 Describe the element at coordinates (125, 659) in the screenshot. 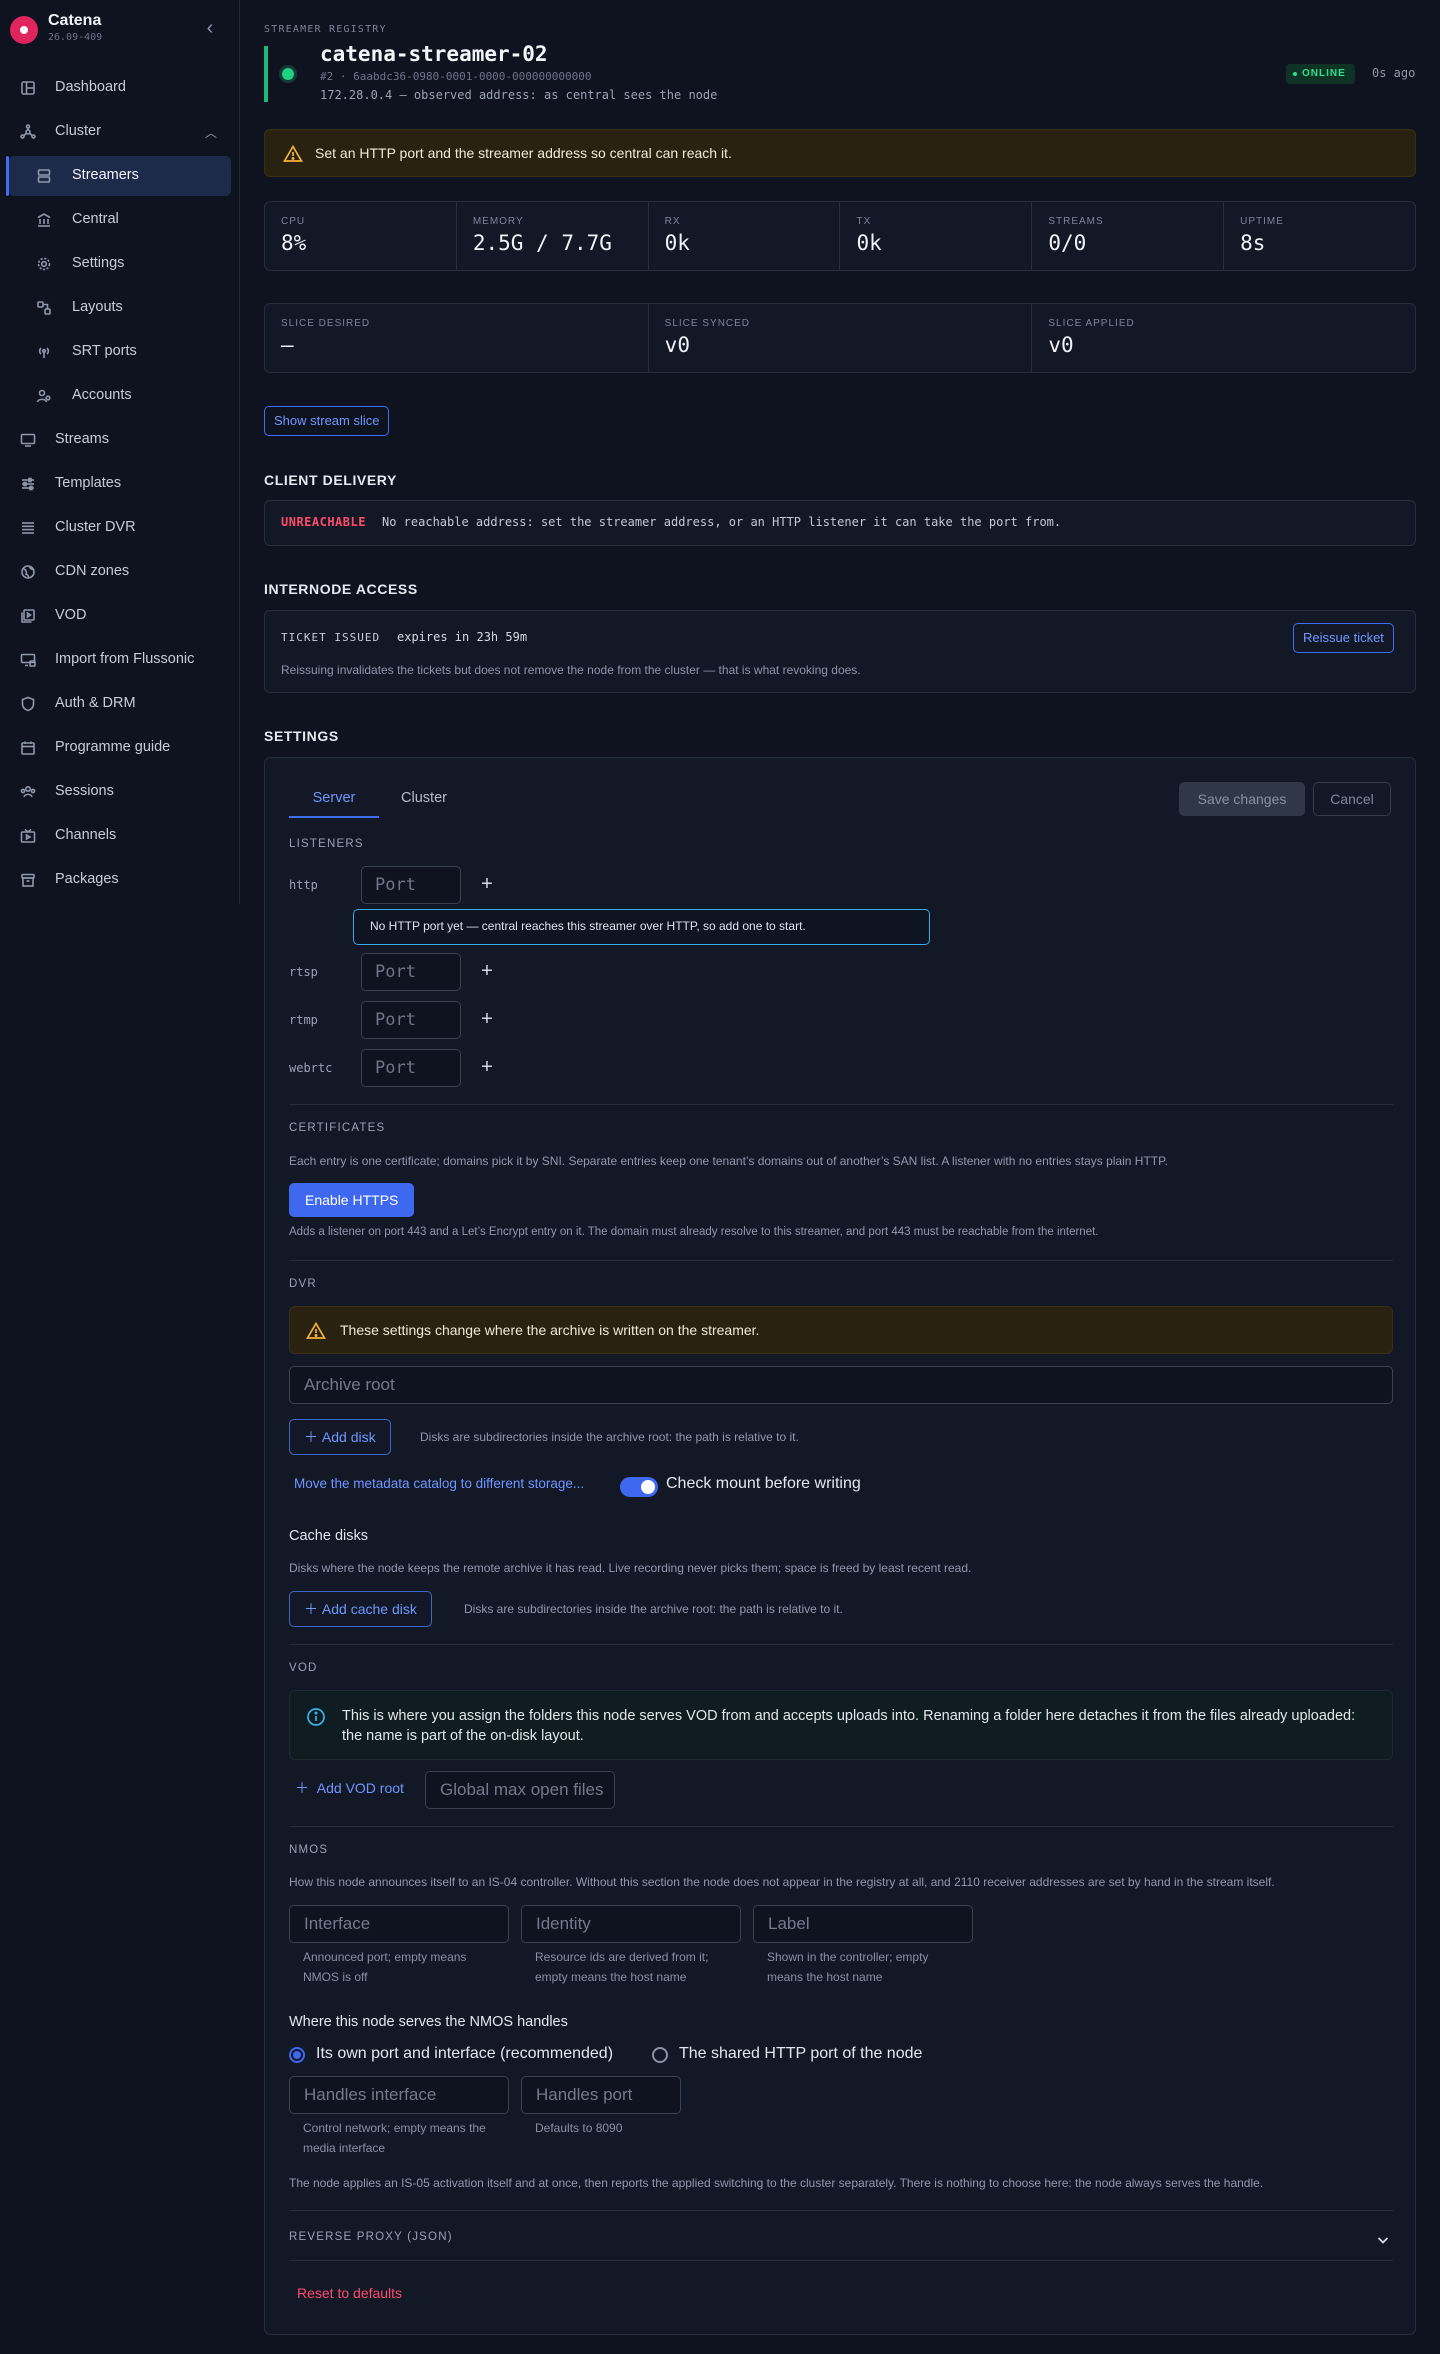

I see `sidebar-item-label: Import from Flussonic` at that location.